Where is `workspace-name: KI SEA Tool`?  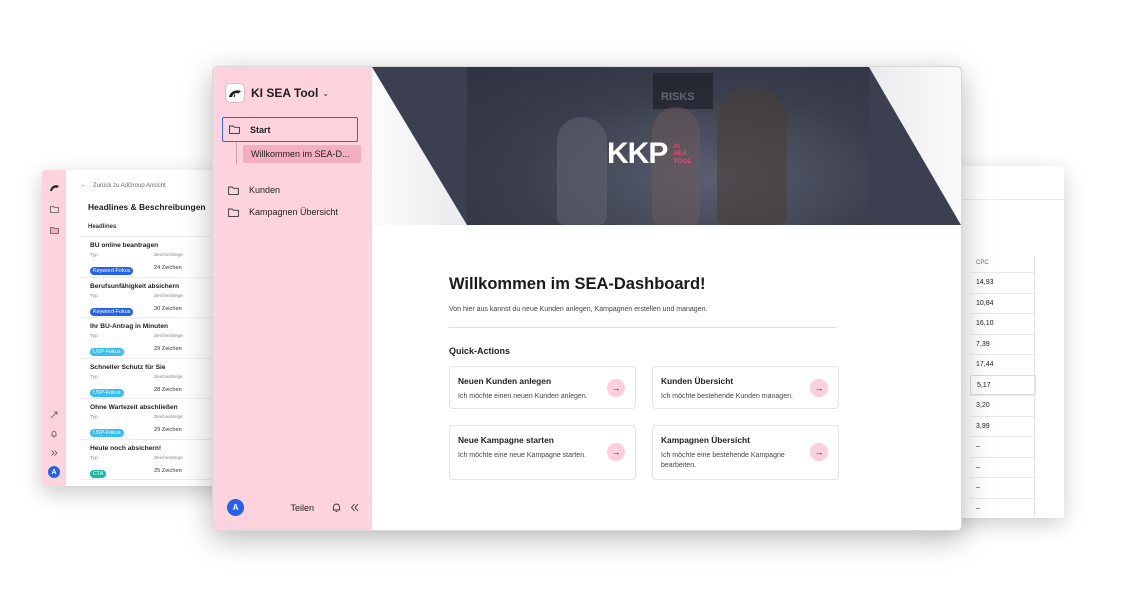
workspace-name: KI SEA Tool is located at coordinates (285, 93).